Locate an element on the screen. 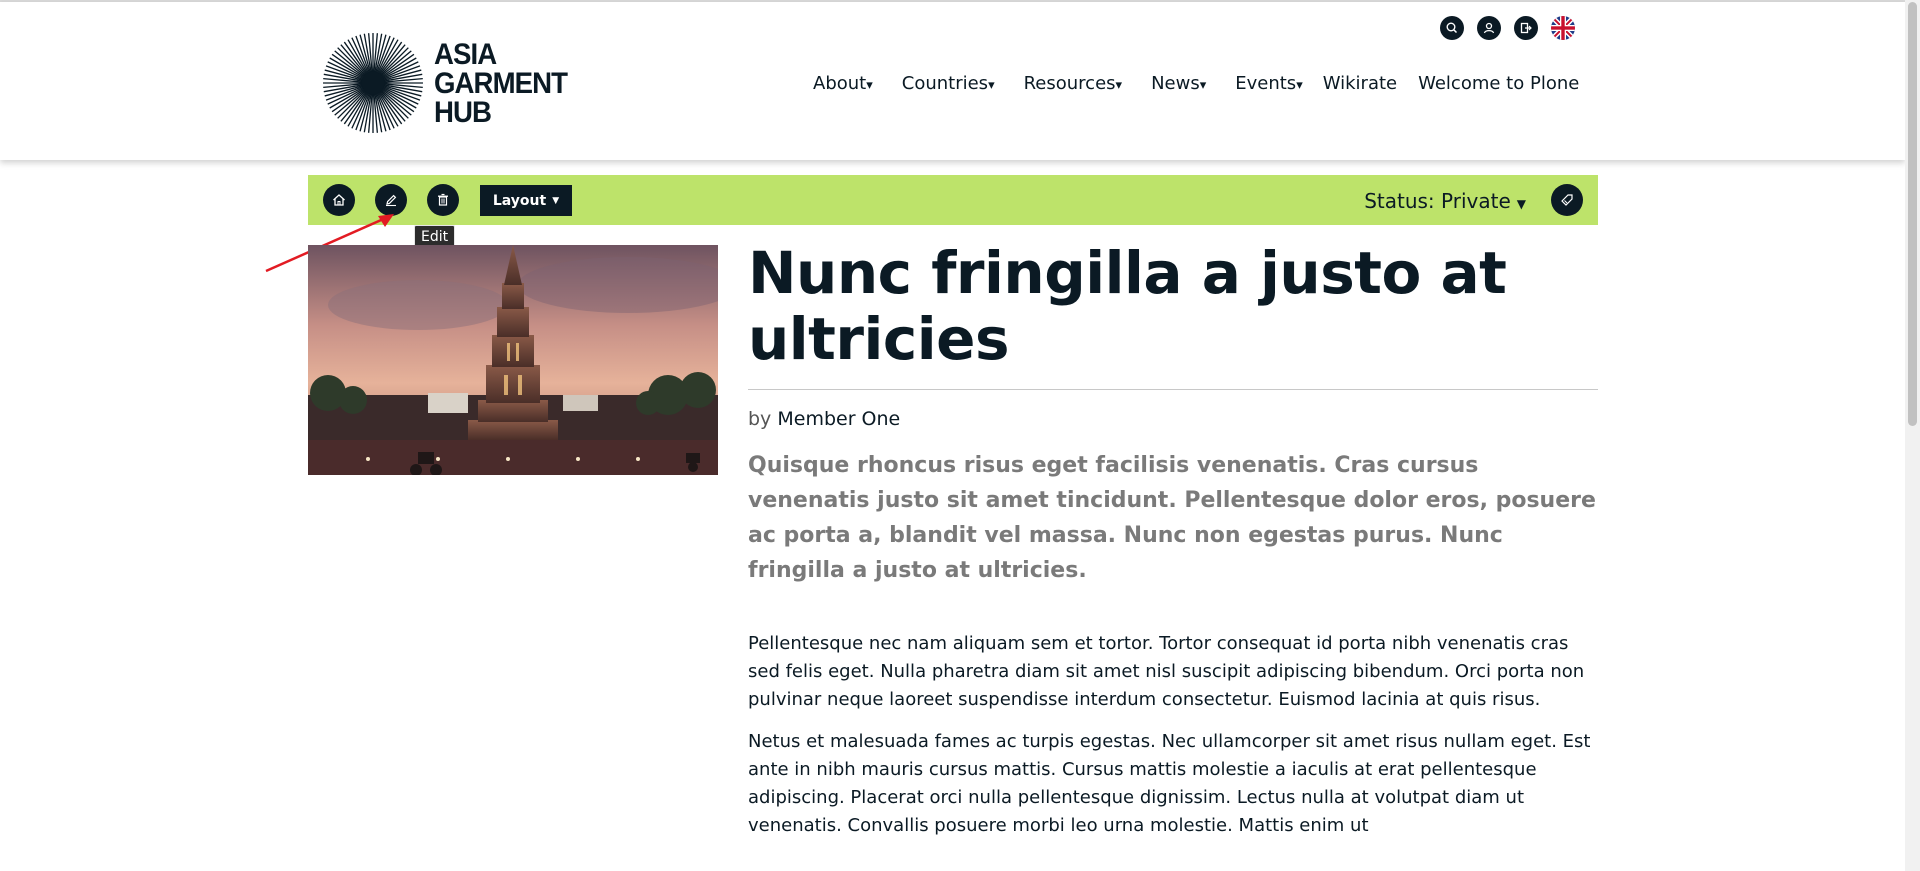 This screenshot has width=1920, height=871. nav-item-resources: Resources▾ is located at coordinates (1073, 83).